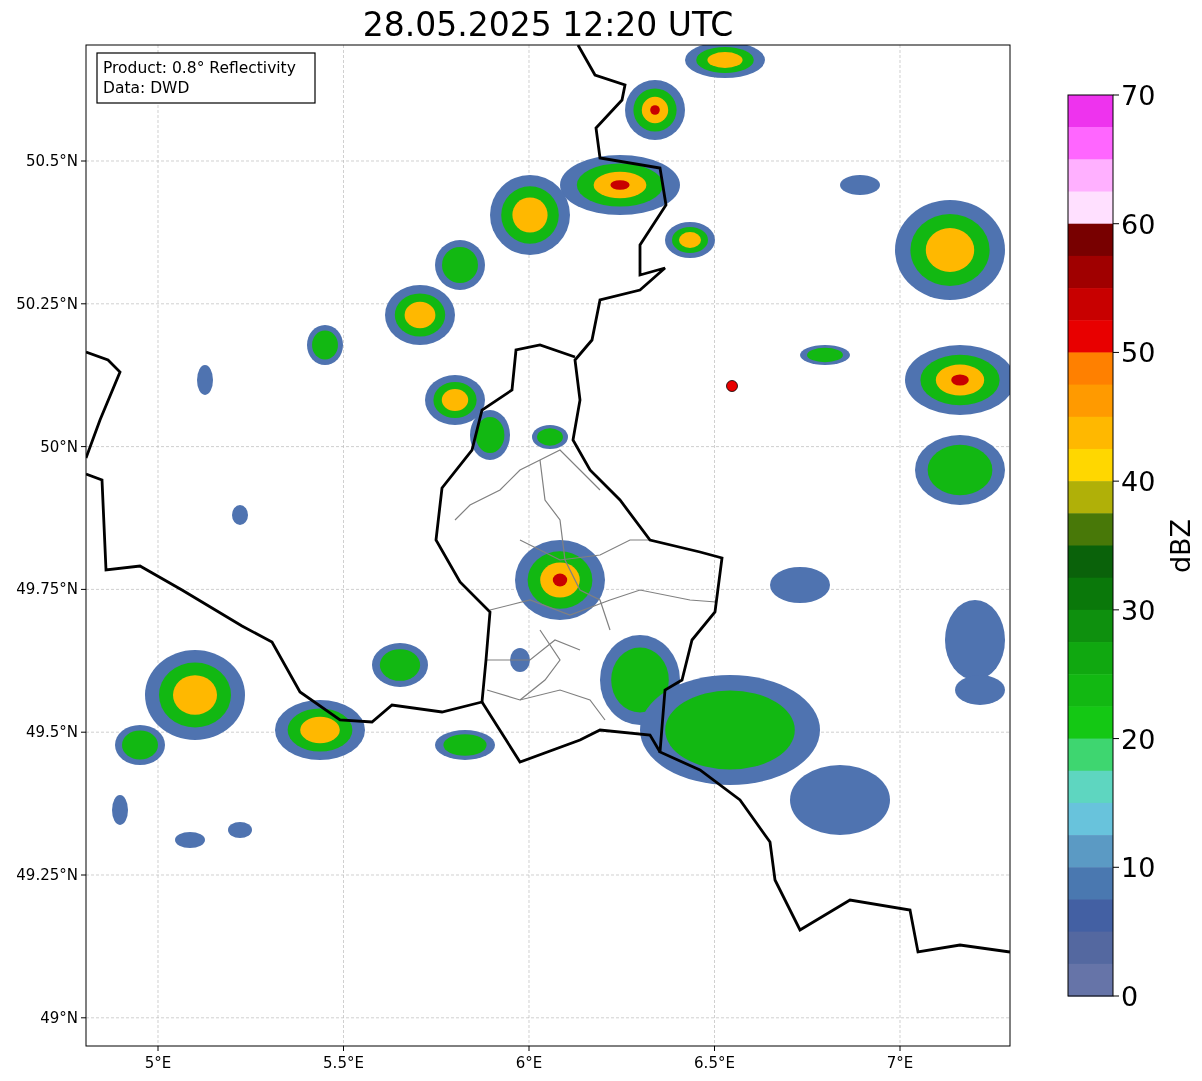  Describe the element at coordinates (1138, 482) in the screenshot. I see `colorbar-tick-label: 40` at that location.